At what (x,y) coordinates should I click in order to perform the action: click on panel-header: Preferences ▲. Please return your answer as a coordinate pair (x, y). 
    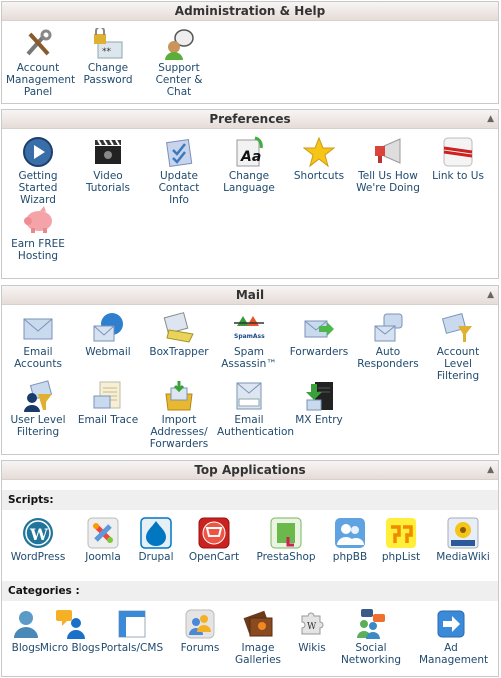
    Looking at the image, I should click on (250, 119).